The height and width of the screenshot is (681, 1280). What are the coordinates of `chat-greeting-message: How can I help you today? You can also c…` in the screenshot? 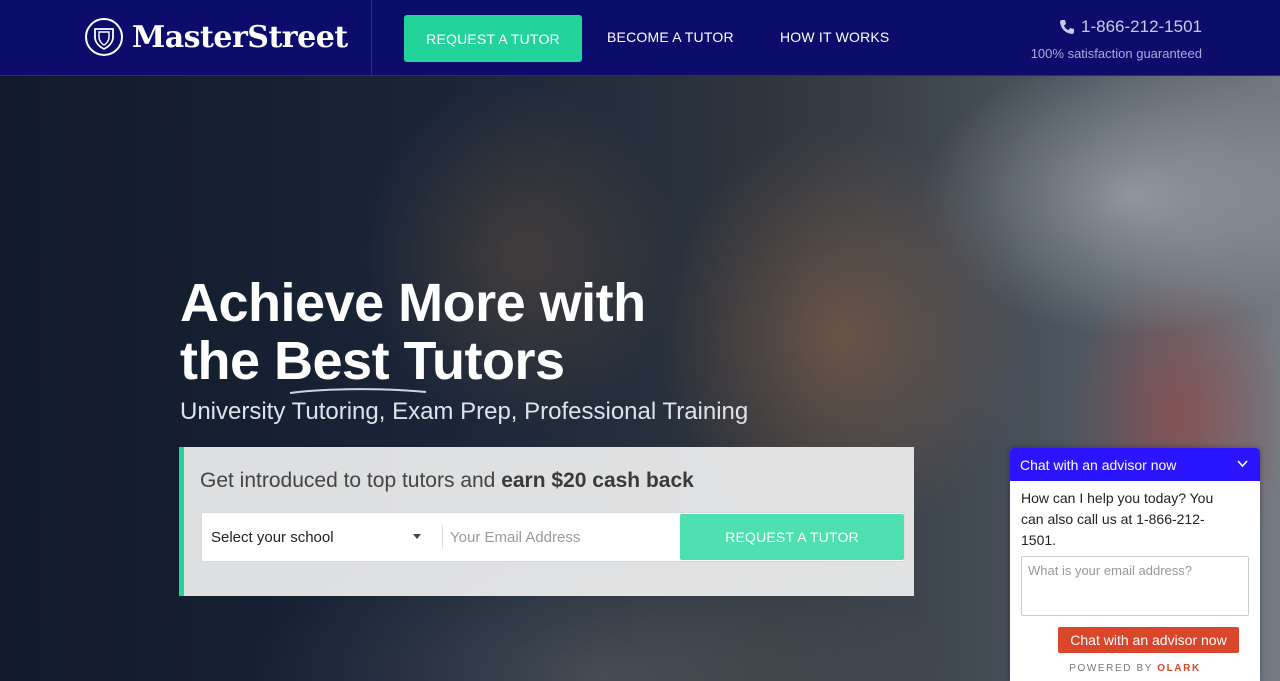 It's located at (1117, 519).